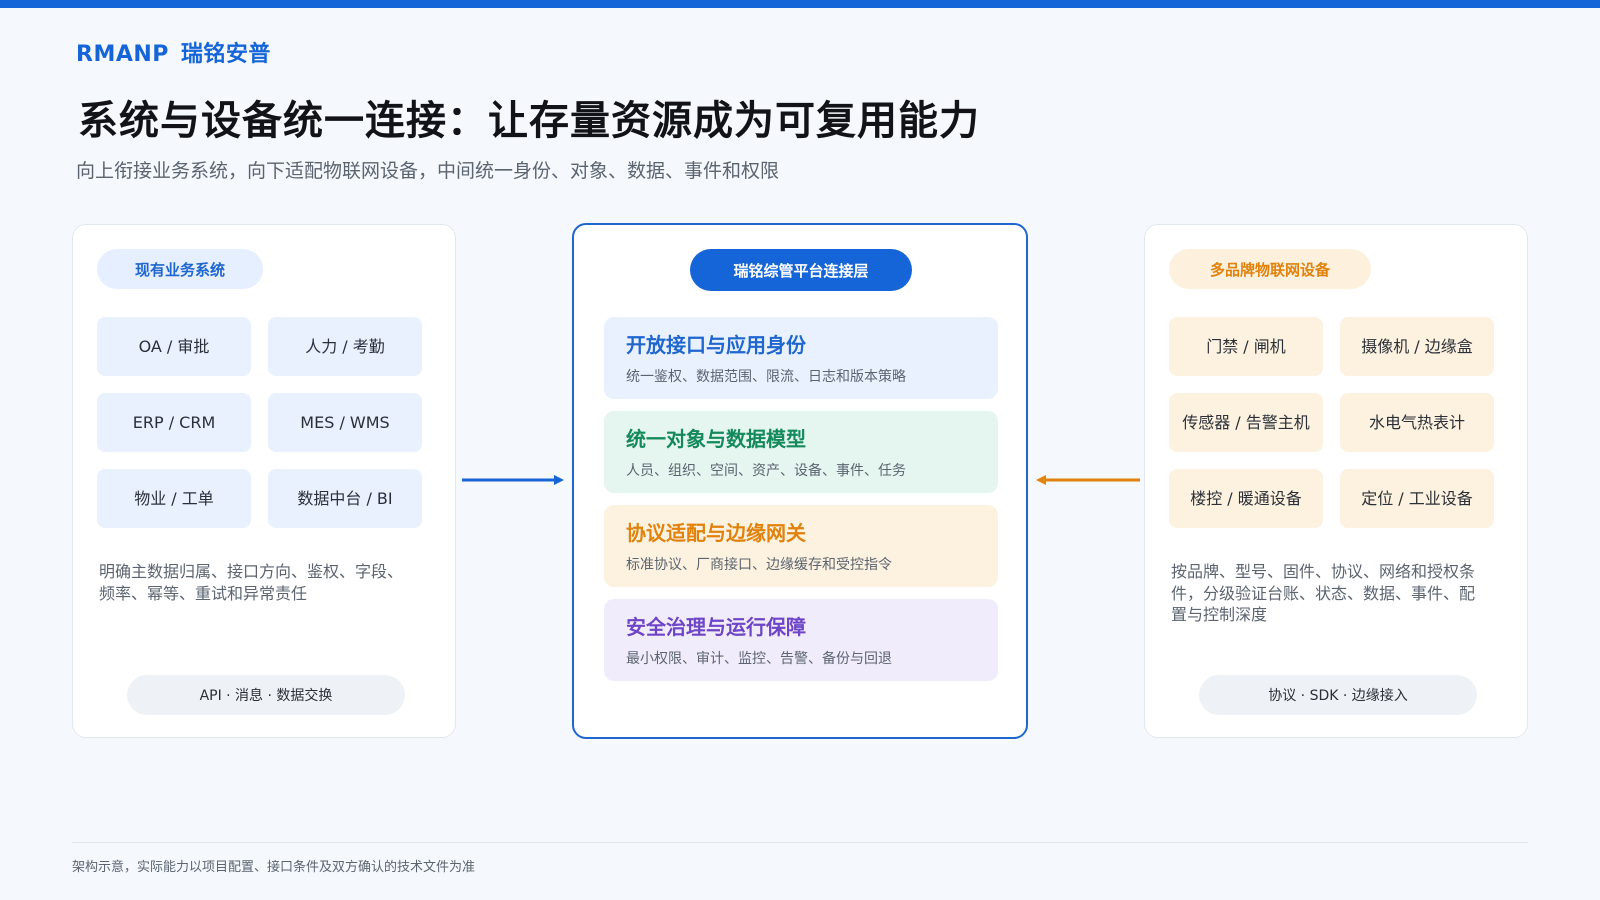  I want to click on layer-title: 开放接口与应用身份, so click(716, 345).